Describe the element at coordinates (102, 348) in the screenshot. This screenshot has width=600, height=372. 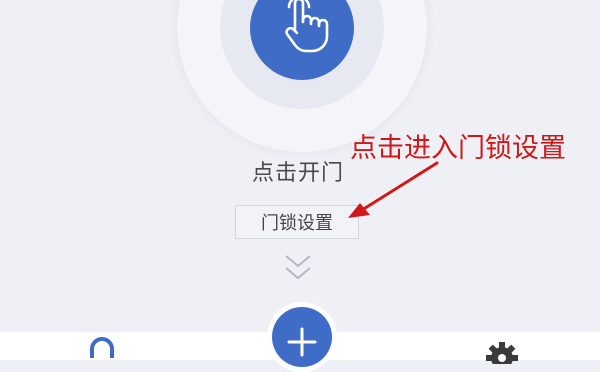
I see `lock-icon` at that location.